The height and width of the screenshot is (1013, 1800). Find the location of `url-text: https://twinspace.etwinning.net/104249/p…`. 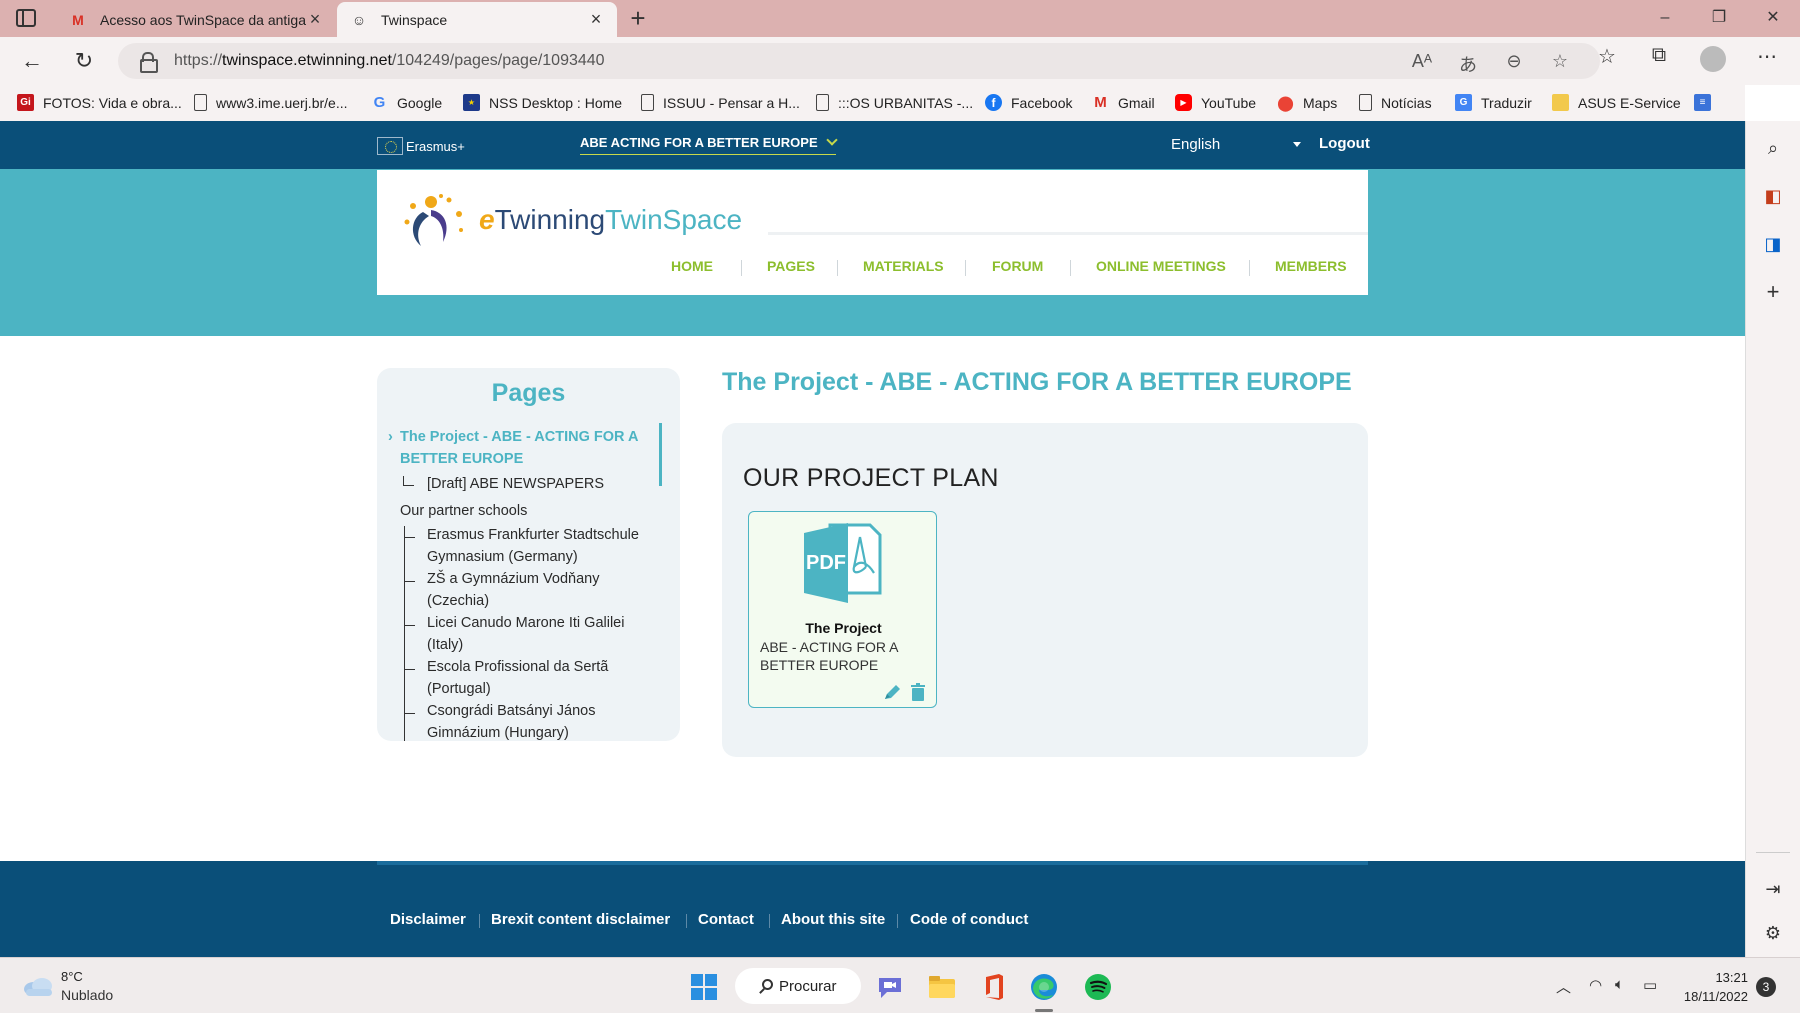

url-text: https://twinspace.etwinning.net/104249/p… is located at coordinates (389, 61).